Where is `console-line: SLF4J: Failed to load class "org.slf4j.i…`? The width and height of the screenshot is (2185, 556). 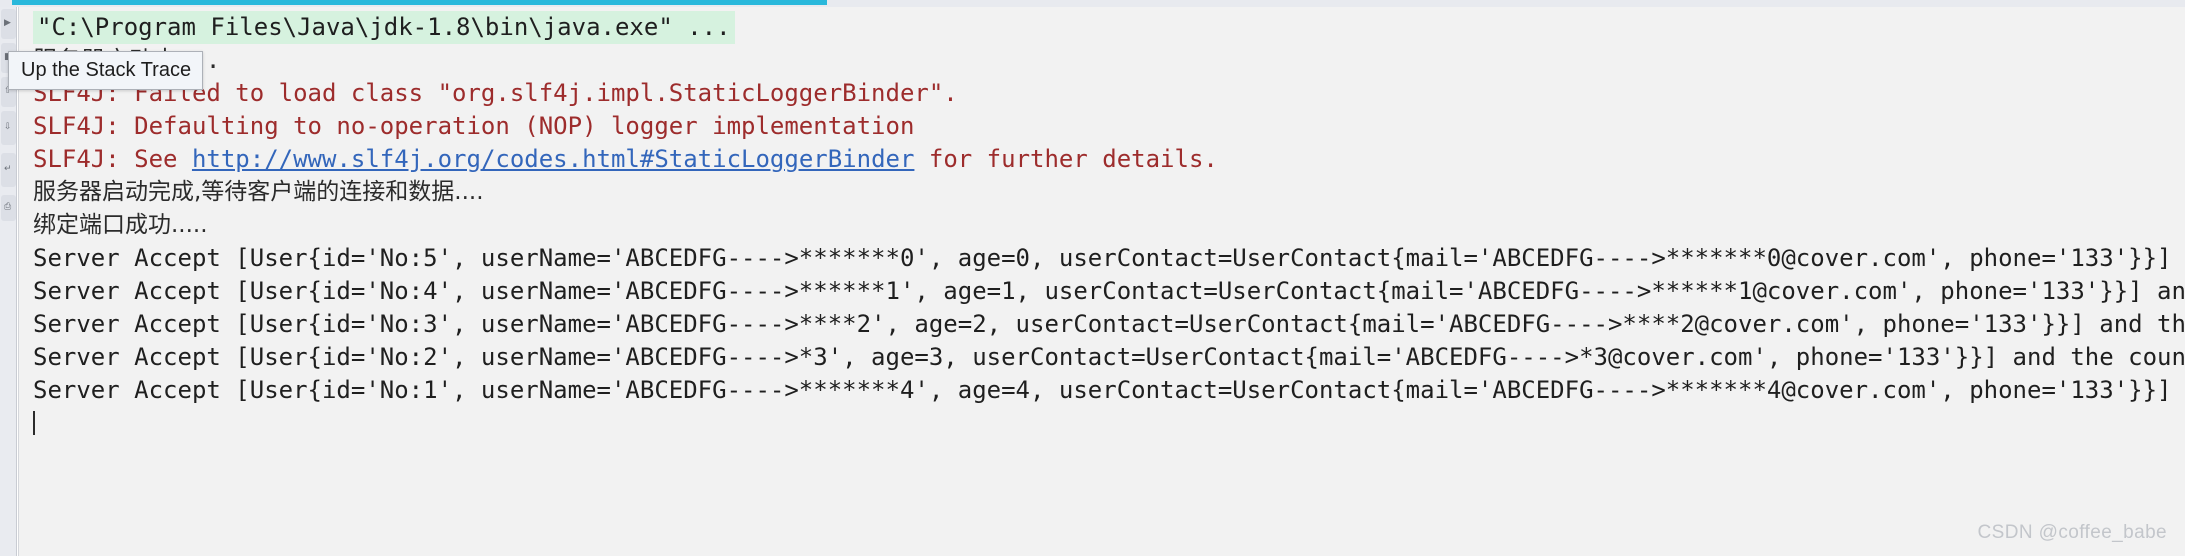 console-line: SLF4J: Failed to load class "org.slf4j.i… is located at coordinates (1102, 93).